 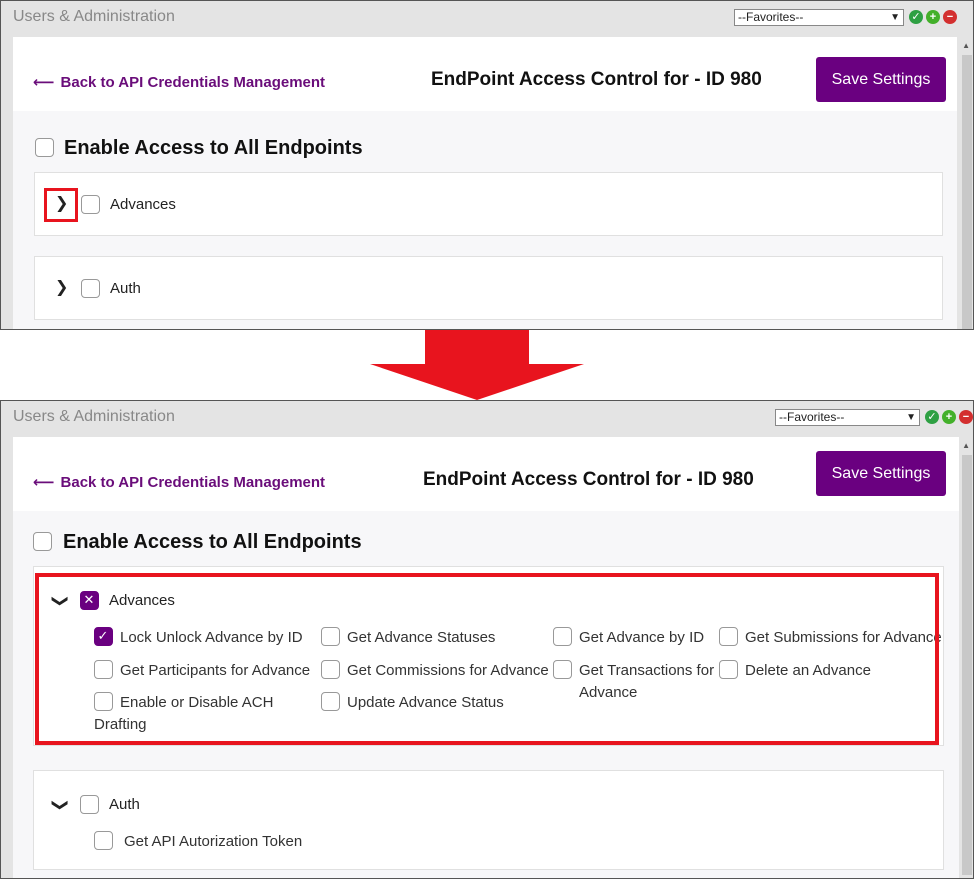 What do you see at coordinates (103, 840) in the screenshot?
I see `endpoint-checkbox` at bounding box center [103, 840].